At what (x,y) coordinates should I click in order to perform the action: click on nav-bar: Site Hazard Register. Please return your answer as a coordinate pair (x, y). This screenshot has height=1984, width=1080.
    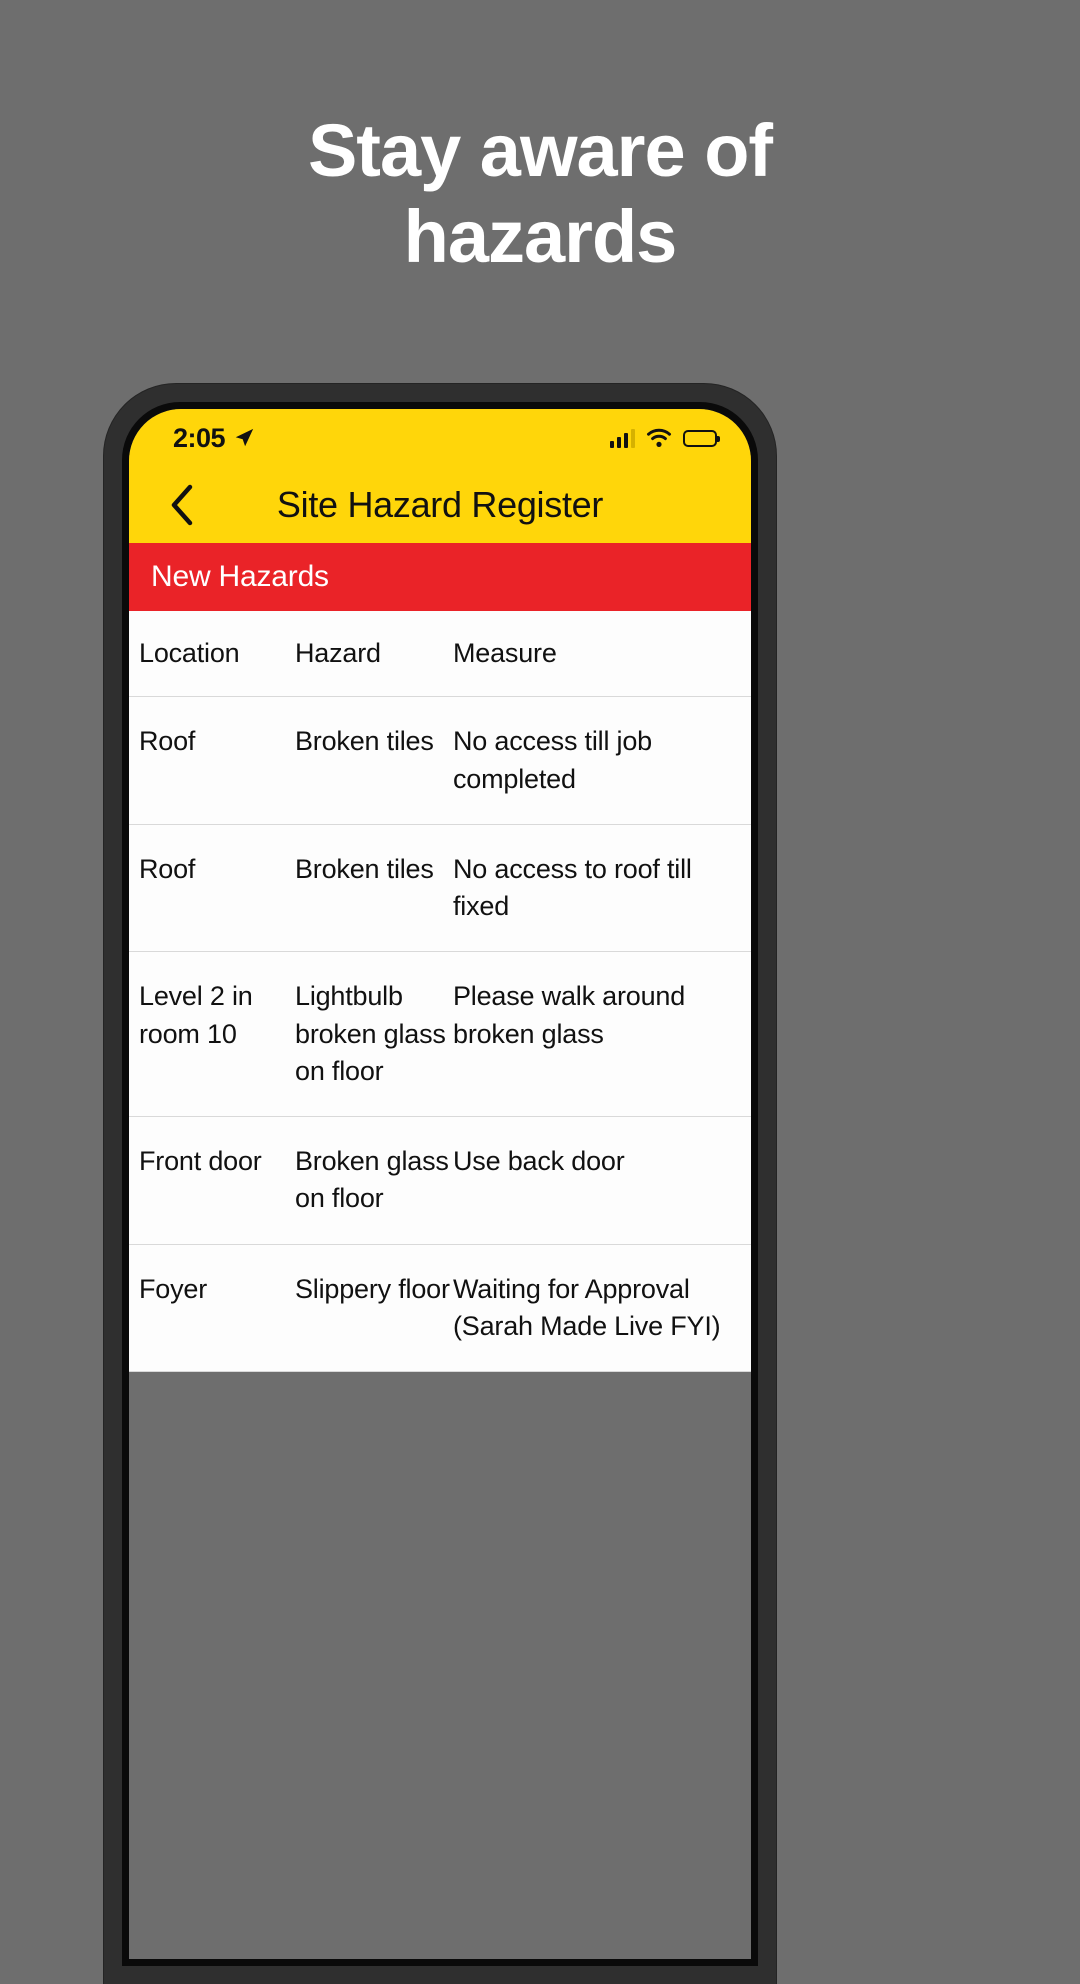
    Looking at the image, I should click on (440, 505).